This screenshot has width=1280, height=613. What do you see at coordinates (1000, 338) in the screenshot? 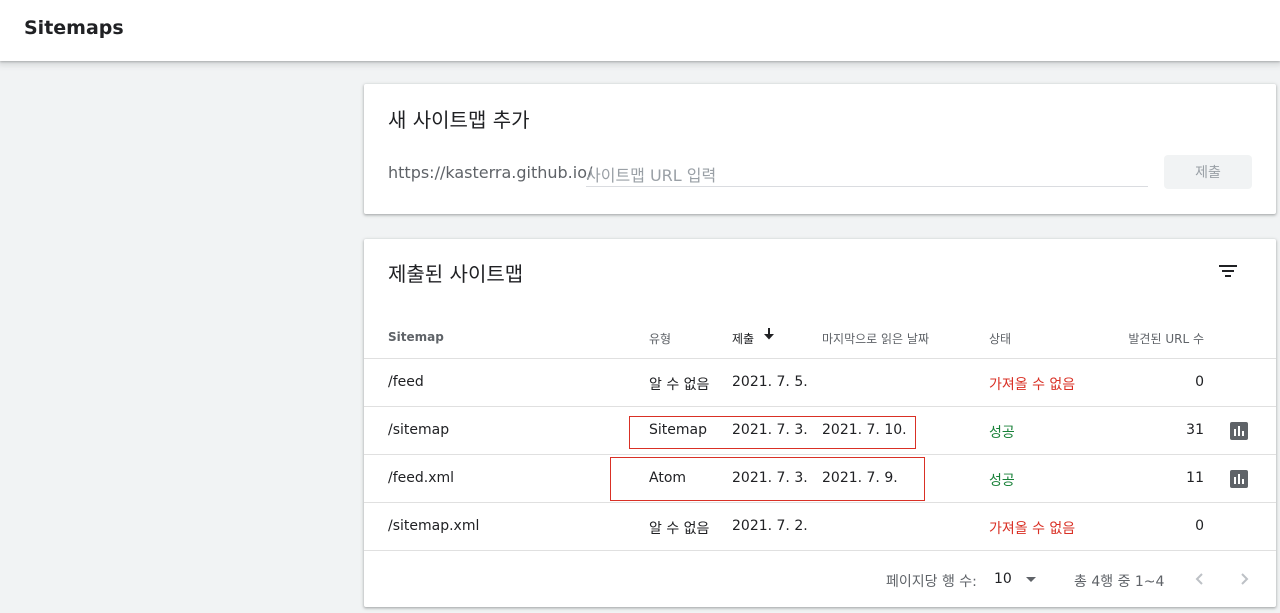
I see `column-header-status: 상태` at bounding box center [1000, 338].